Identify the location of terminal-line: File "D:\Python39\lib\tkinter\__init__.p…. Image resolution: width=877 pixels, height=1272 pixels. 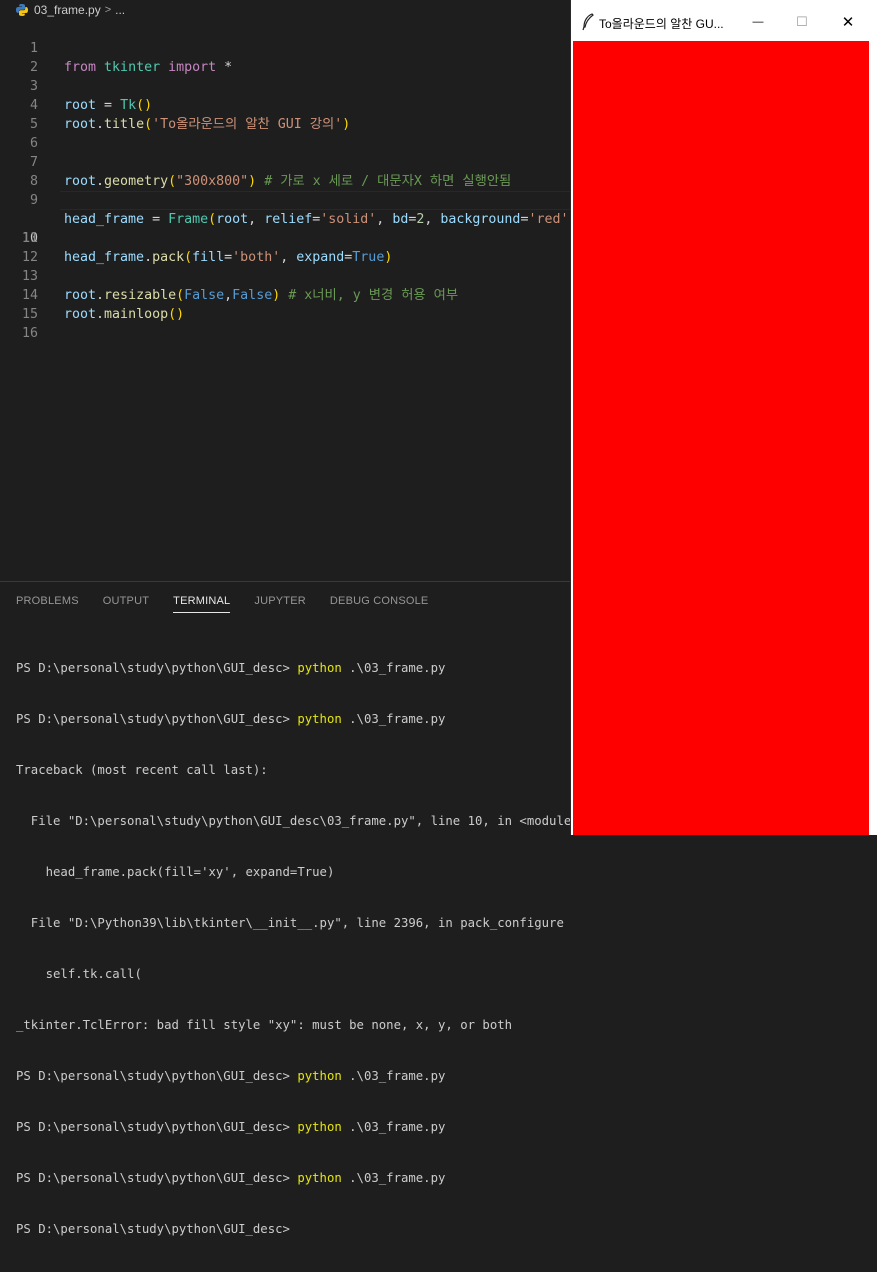
(290, 923).